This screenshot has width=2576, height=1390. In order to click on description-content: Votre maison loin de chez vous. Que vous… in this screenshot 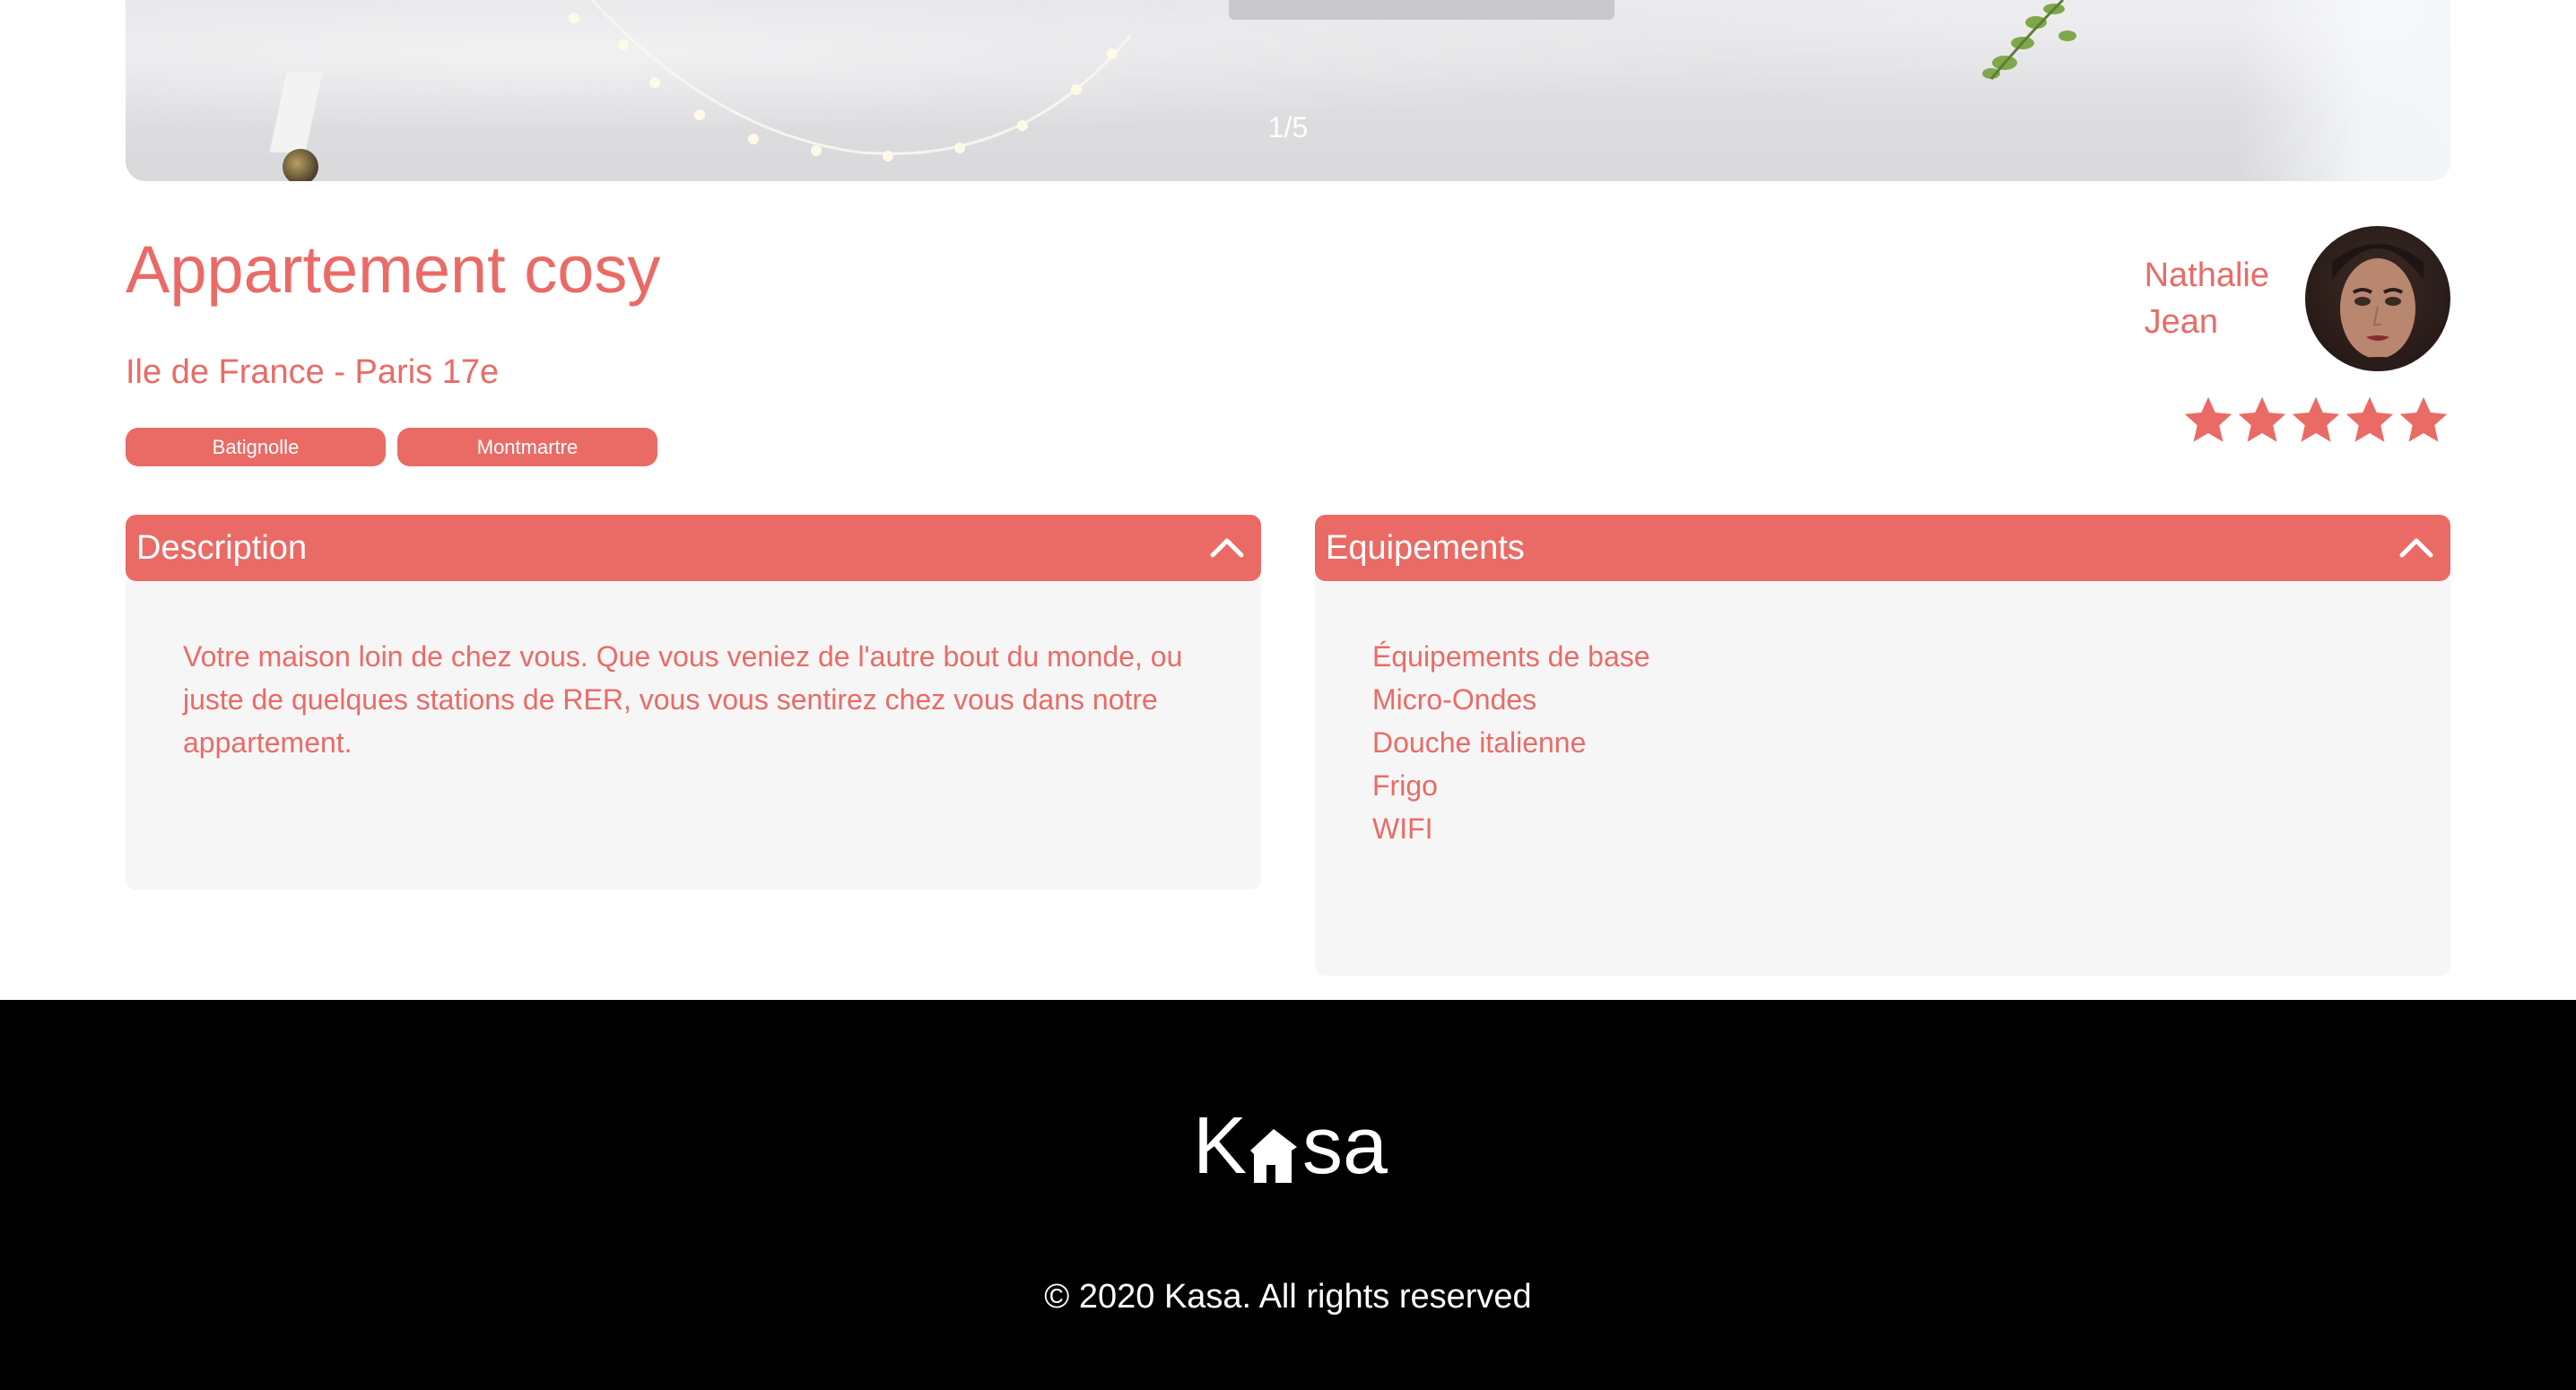, I will do `click(693, 730)`.